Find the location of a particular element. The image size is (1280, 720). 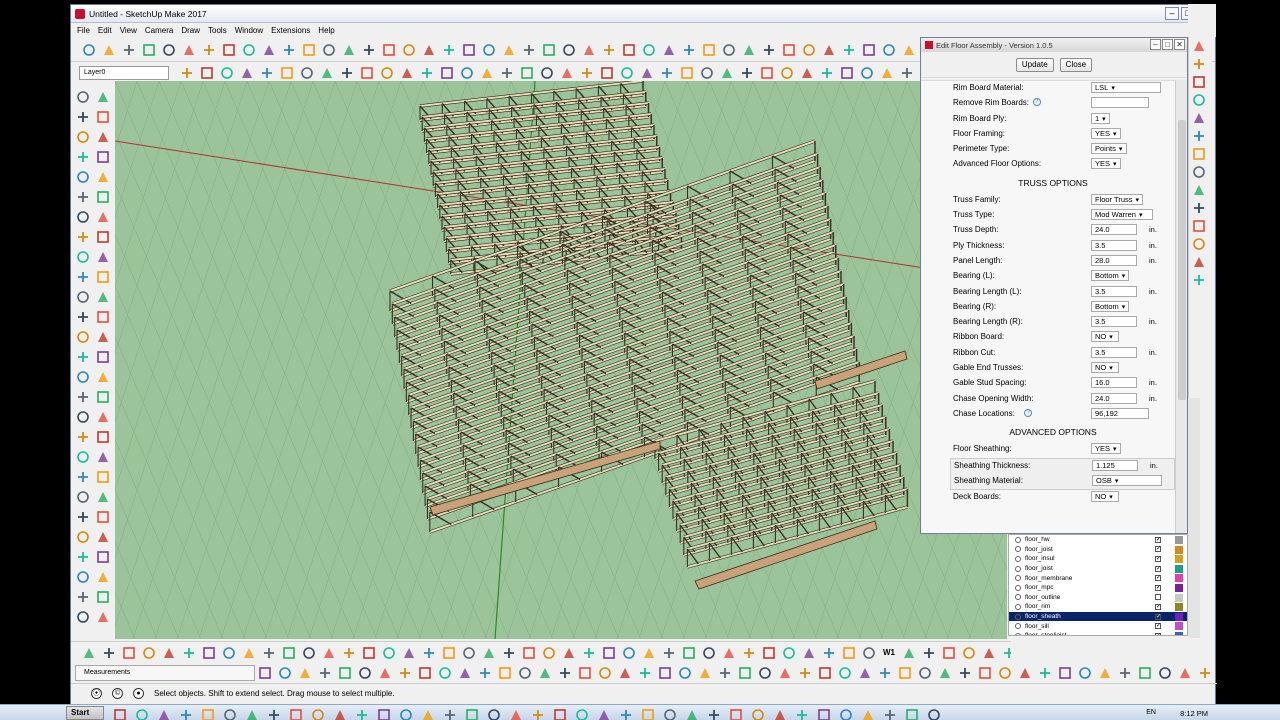

dropdown: OSB is located at coordinates (1127, 480).